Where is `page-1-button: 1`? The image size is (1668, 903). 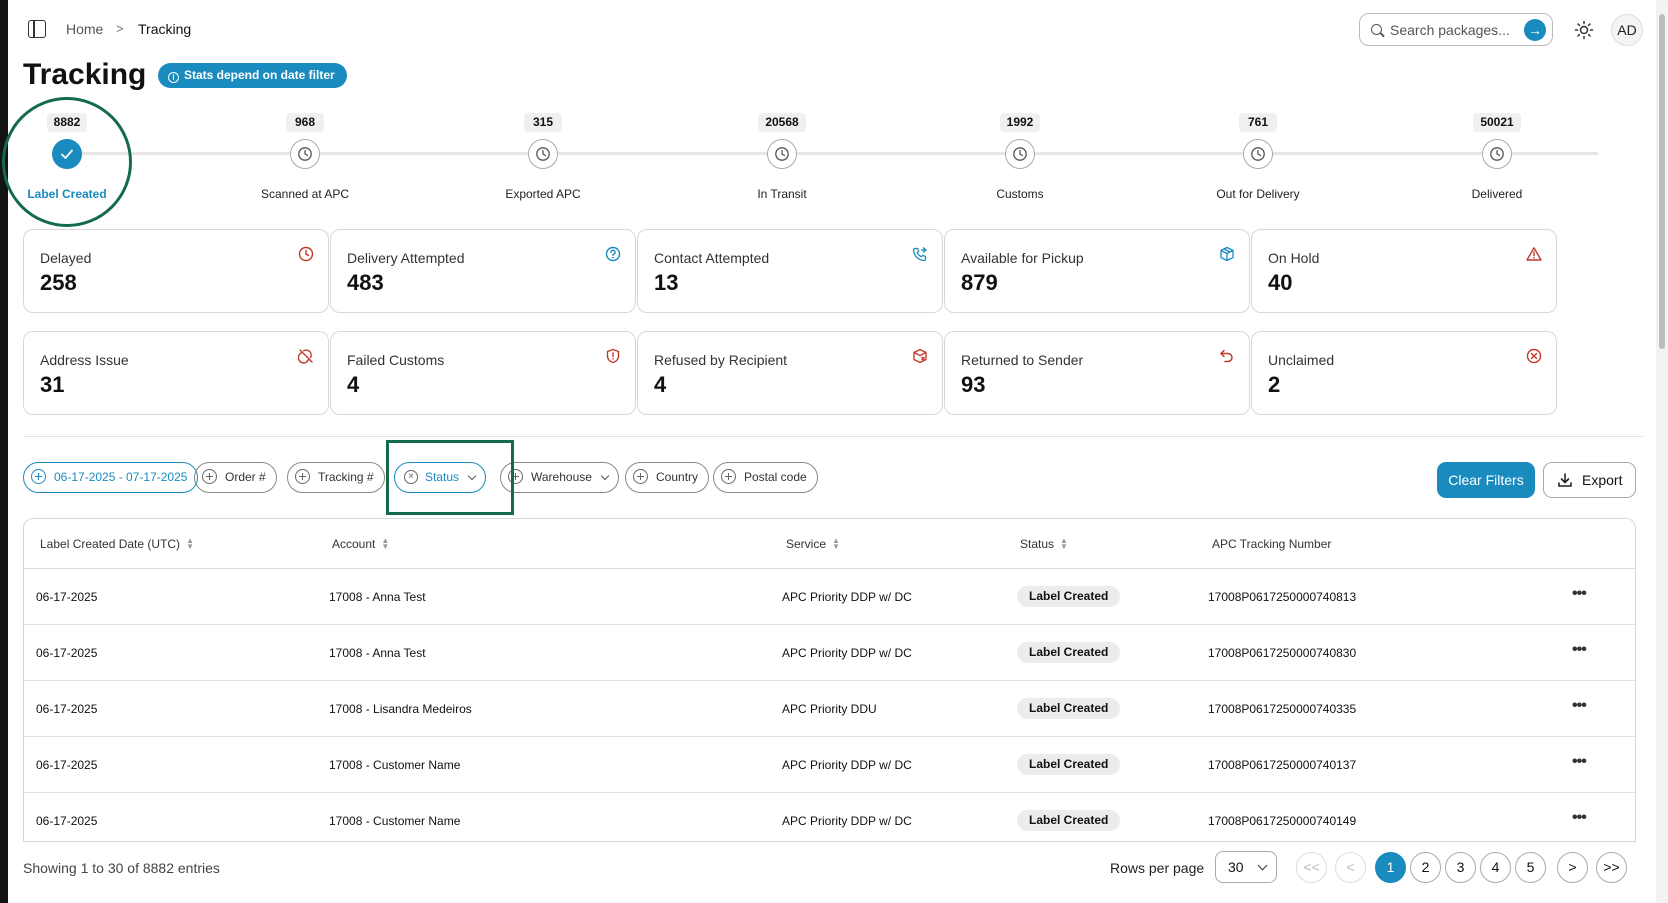
page-1-button: 1 is located at coordinates (1390, 867).